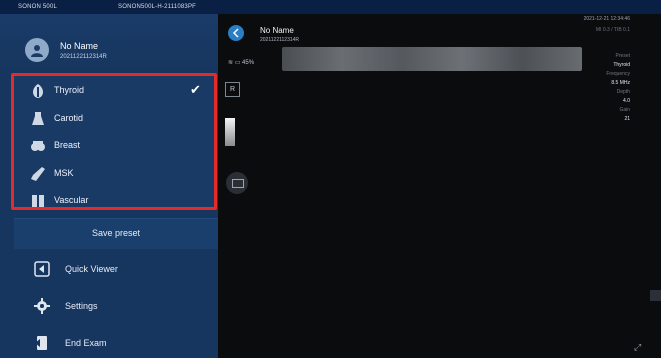 Image resolution: width=661 pixels, height=358 pixels. What do you see at coordinates (38, 7) in the screenshot?
I see `device-name: SONON 500L` at bounding box center [38, 7].